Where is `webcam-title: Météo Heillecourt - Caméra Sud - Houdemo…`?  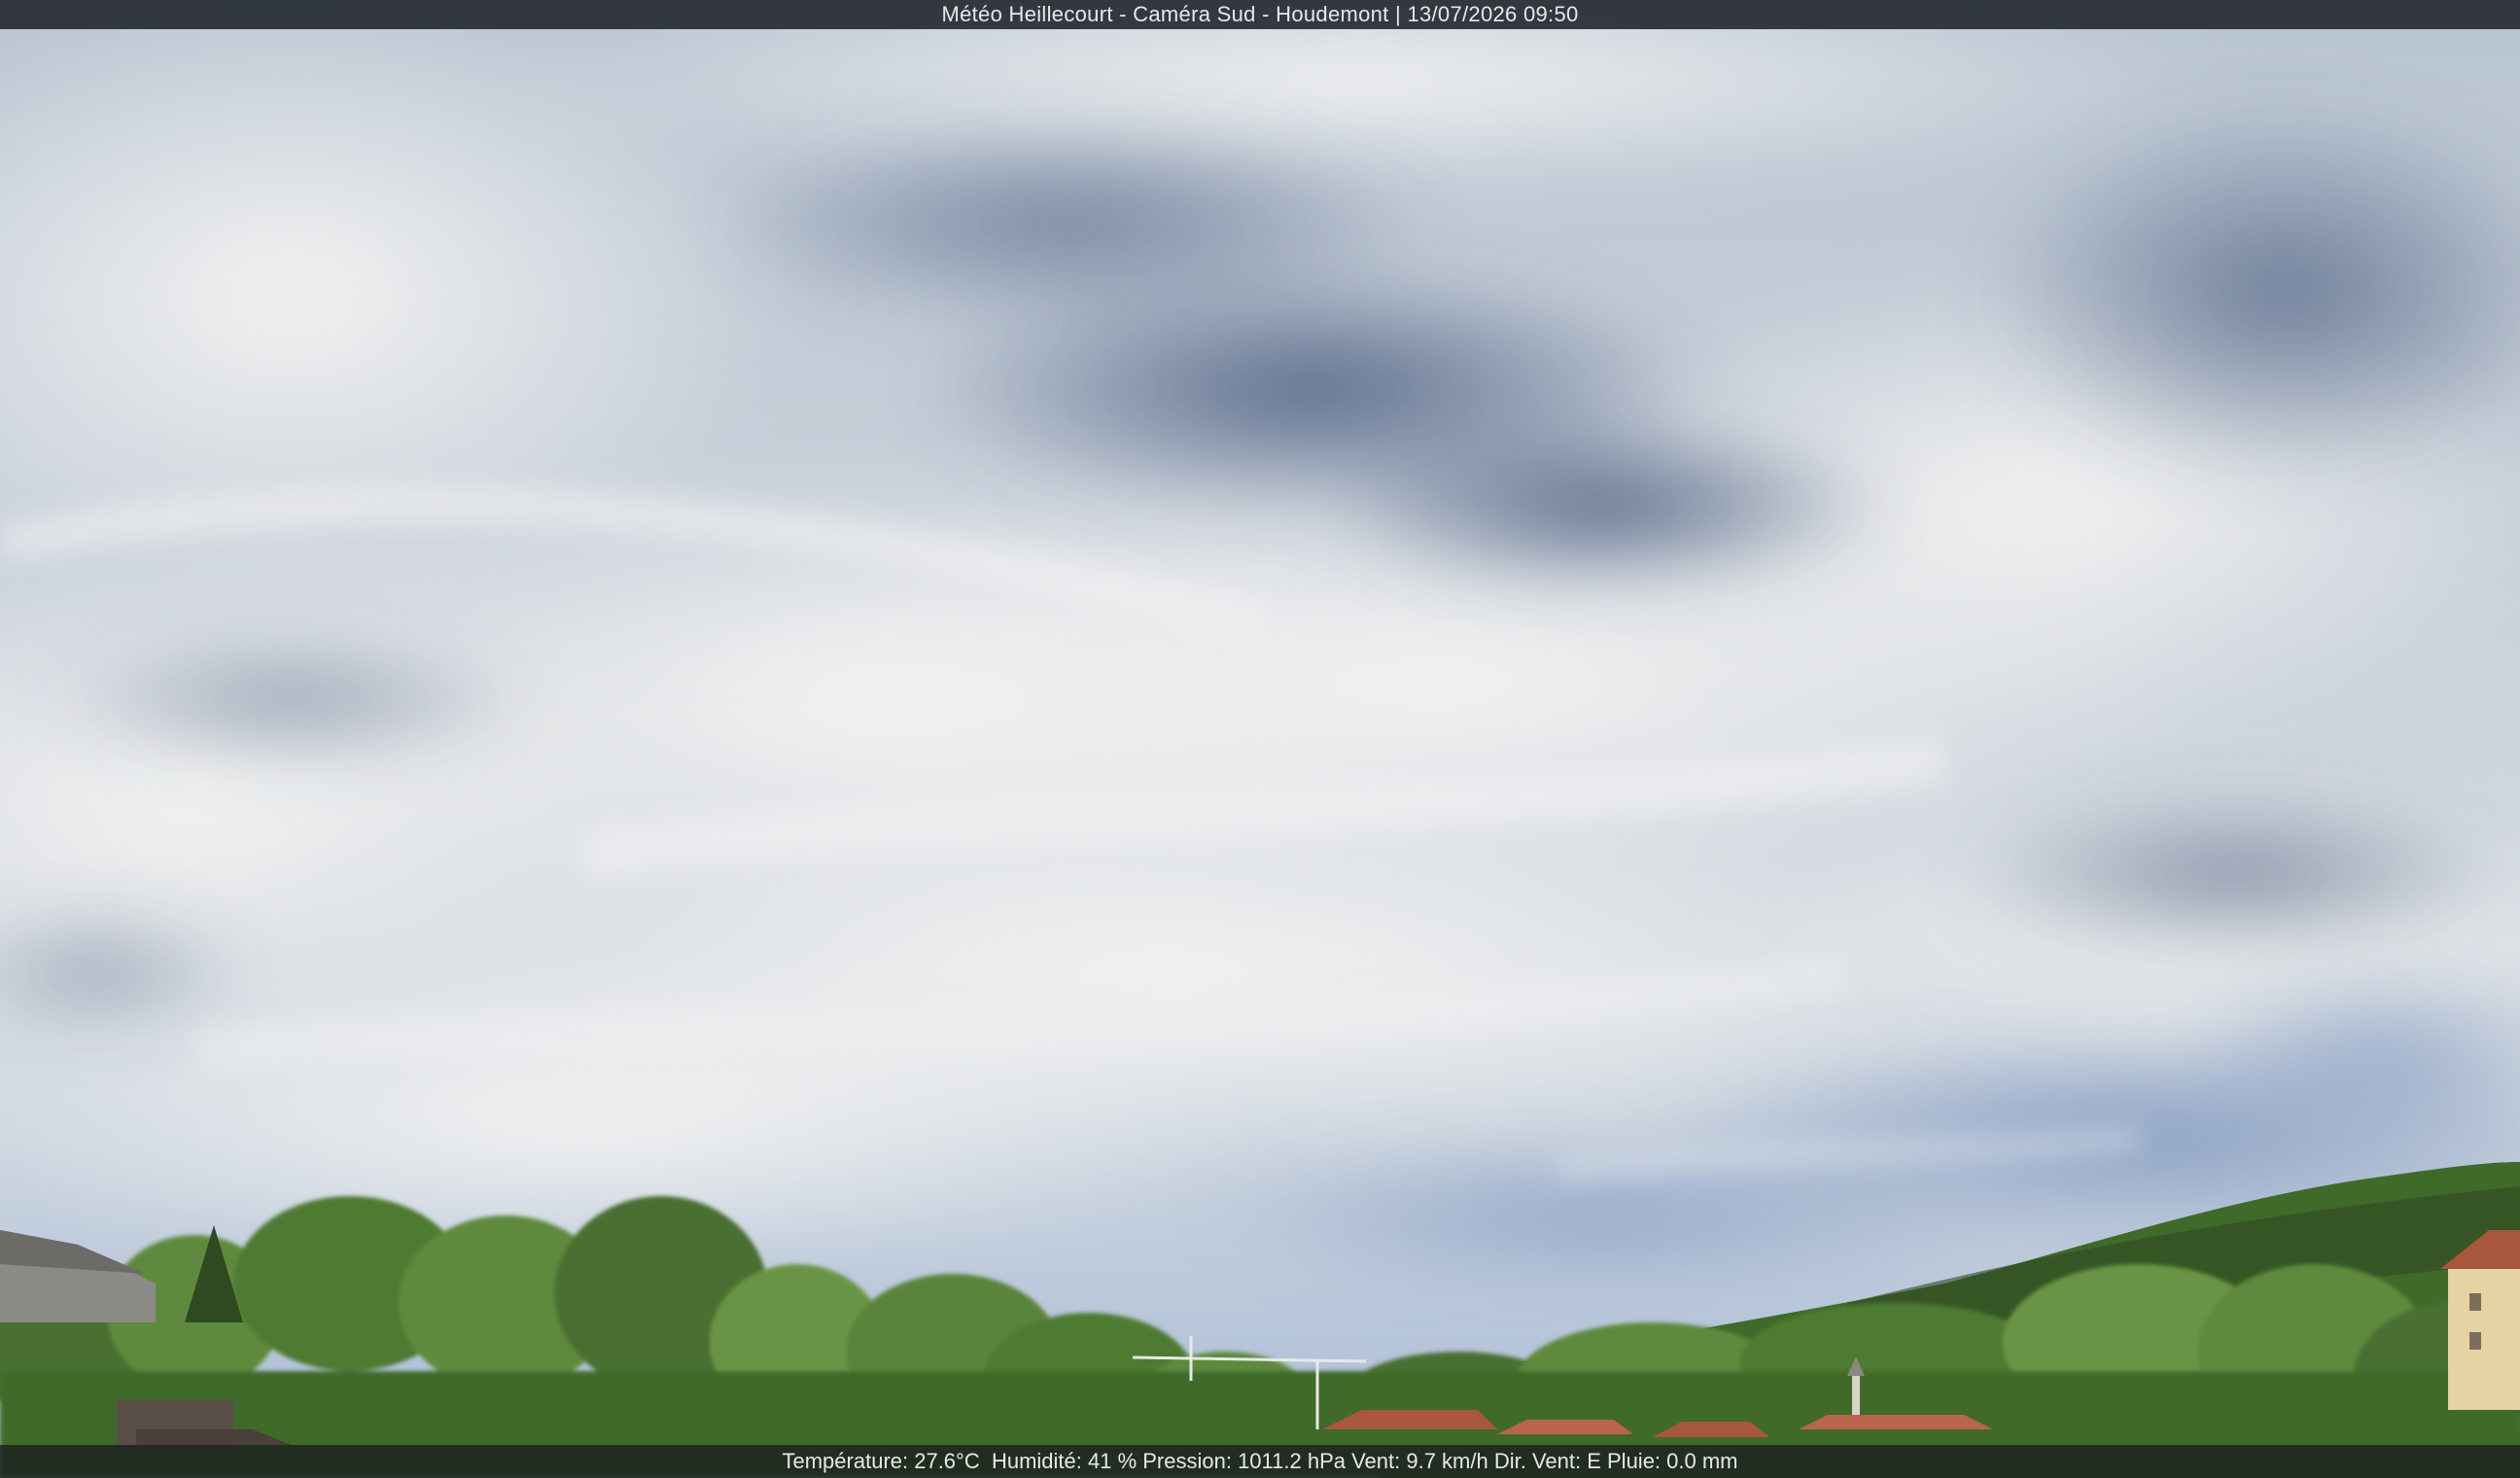
webcam-title: Météo Heillecourt - Caméra Sud - Houdemo… is located at coordinates (1260, 14).